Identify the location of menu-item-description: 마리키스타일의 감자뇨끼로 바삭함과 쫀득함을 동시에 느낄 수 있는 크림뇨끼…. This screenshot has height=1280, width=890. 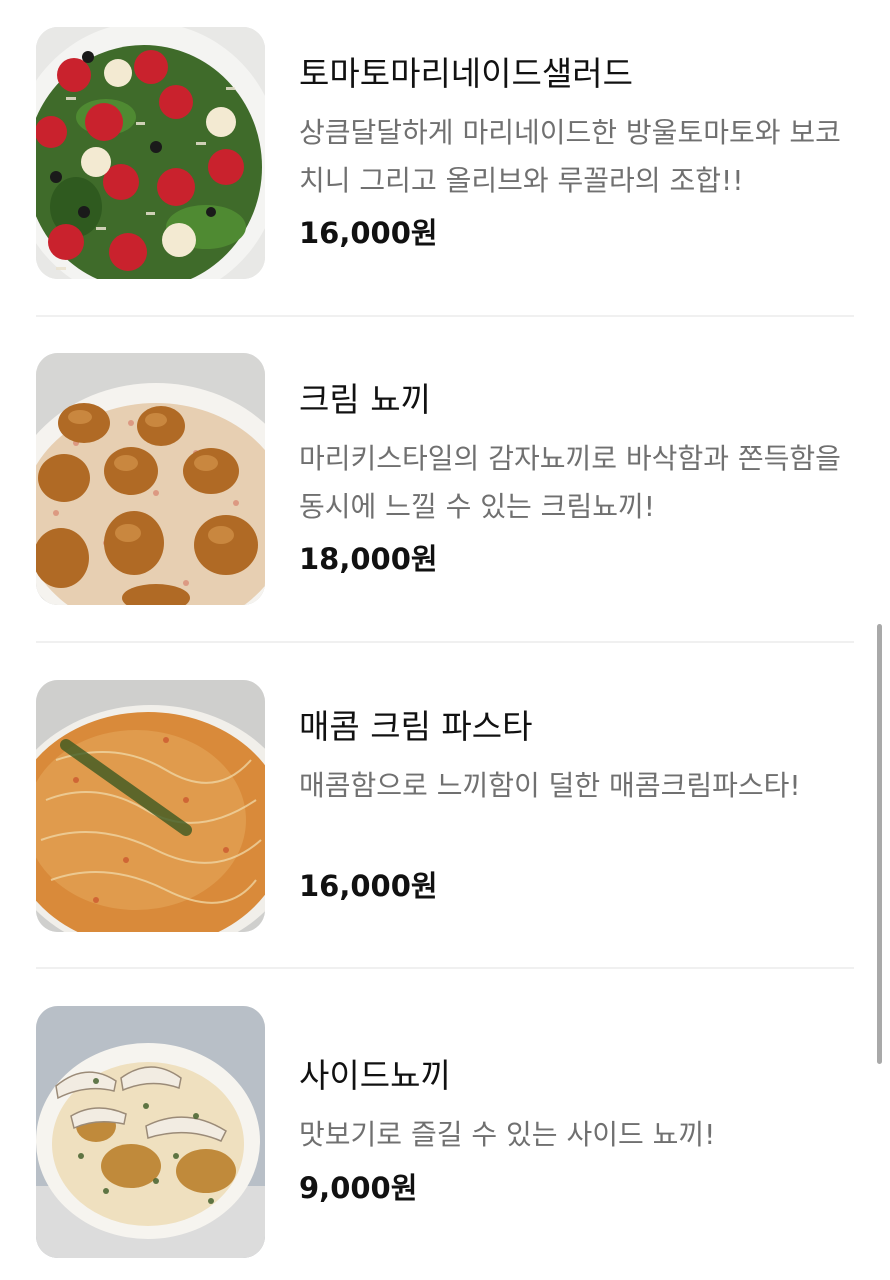
(570, 482).